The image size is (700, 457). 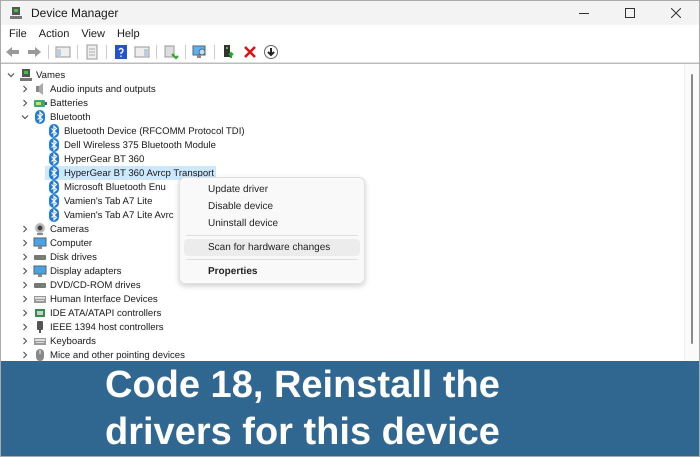 What do you see at coordinates (271, 52) in the screenshot?
I see `download-circle-icon` at bounding box center [271, 52].